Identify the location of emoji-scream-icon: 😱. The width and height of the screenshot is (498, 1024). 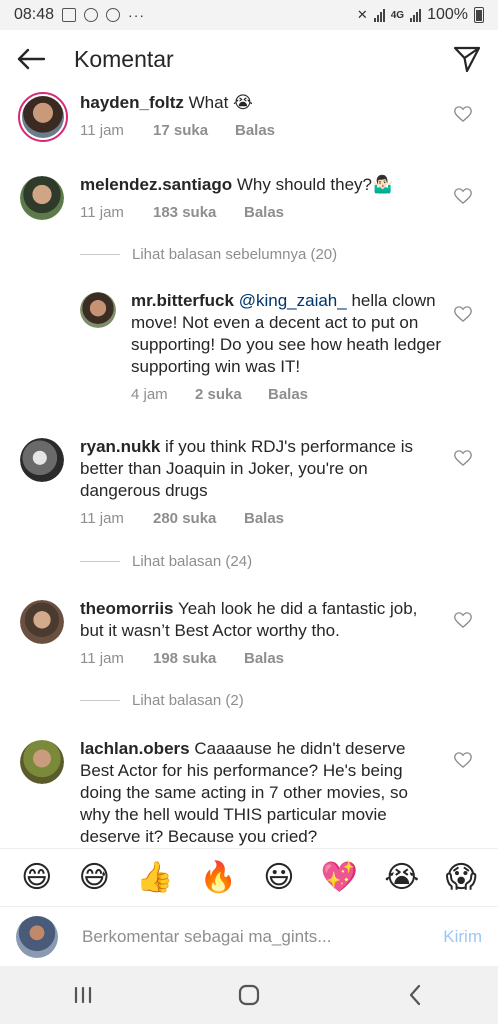
(461, 877).